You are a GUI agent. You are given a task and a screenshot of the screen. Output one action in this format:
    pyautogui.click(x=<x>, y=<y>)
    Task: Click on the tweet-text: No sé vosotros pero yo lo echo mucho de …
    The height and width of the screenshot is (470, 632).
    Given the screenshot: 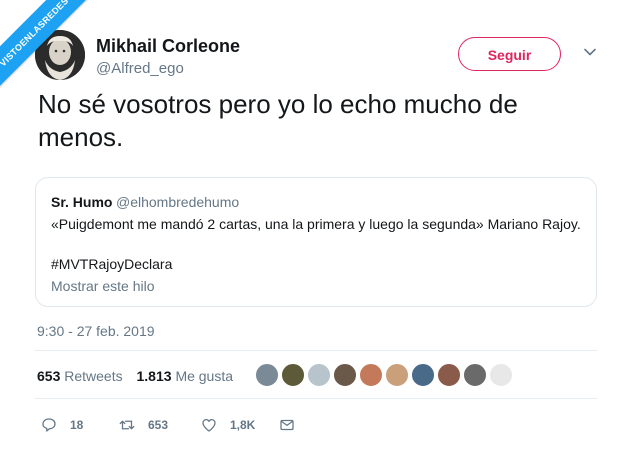 What is the action you would take?
    pyautogui.click(x=278, y=120)
    